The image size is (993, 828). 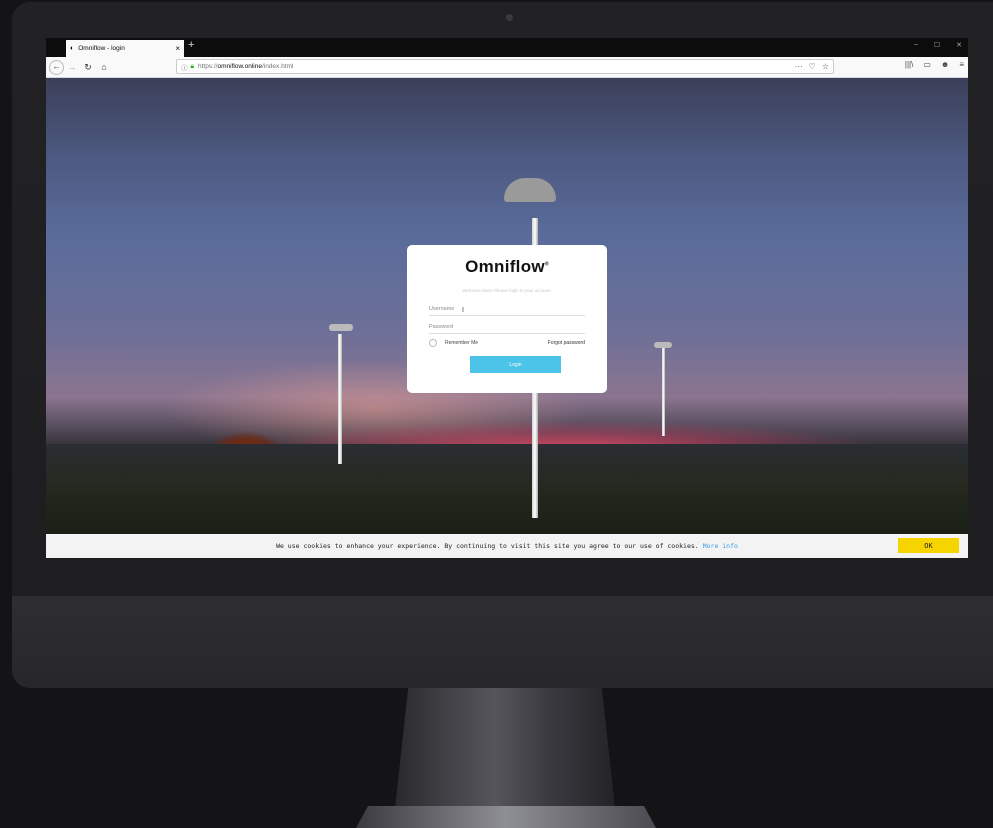 What do you see at coordinates (184, 67) in the screenshot?
I see `info-icon: ⓘ` at bounding box center [184, 67].